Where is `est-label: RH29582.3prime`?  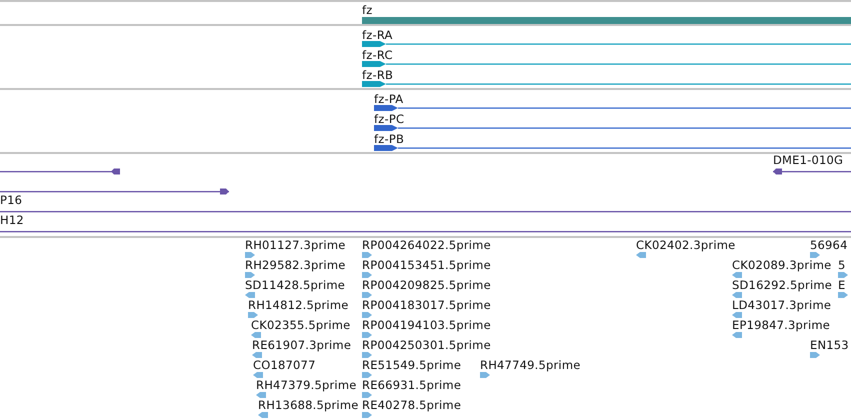 est-label: RH29582.3prime is located at coordinates (295, 265).